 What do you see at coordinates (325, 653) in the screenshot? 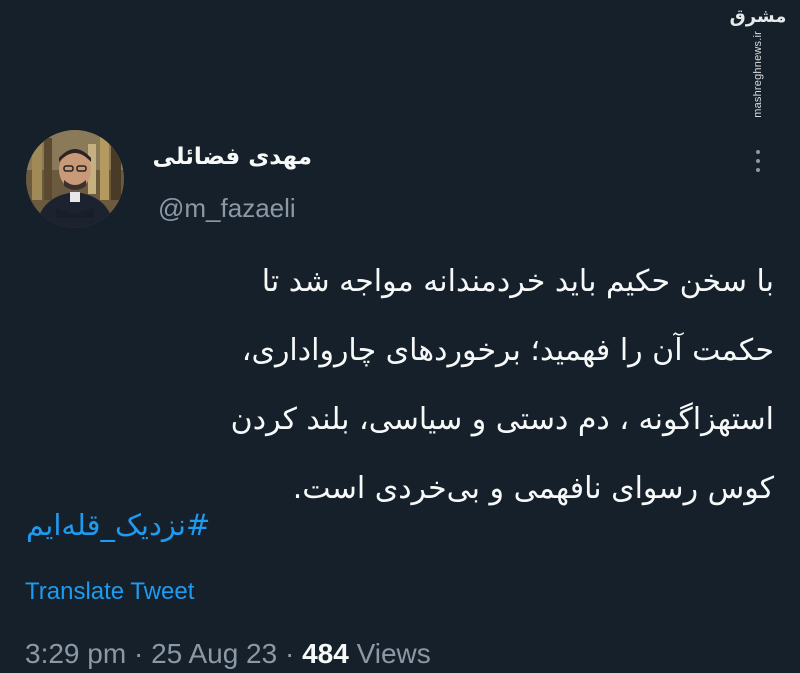
I see `views-count: 484` at bounding box center [325, 653].